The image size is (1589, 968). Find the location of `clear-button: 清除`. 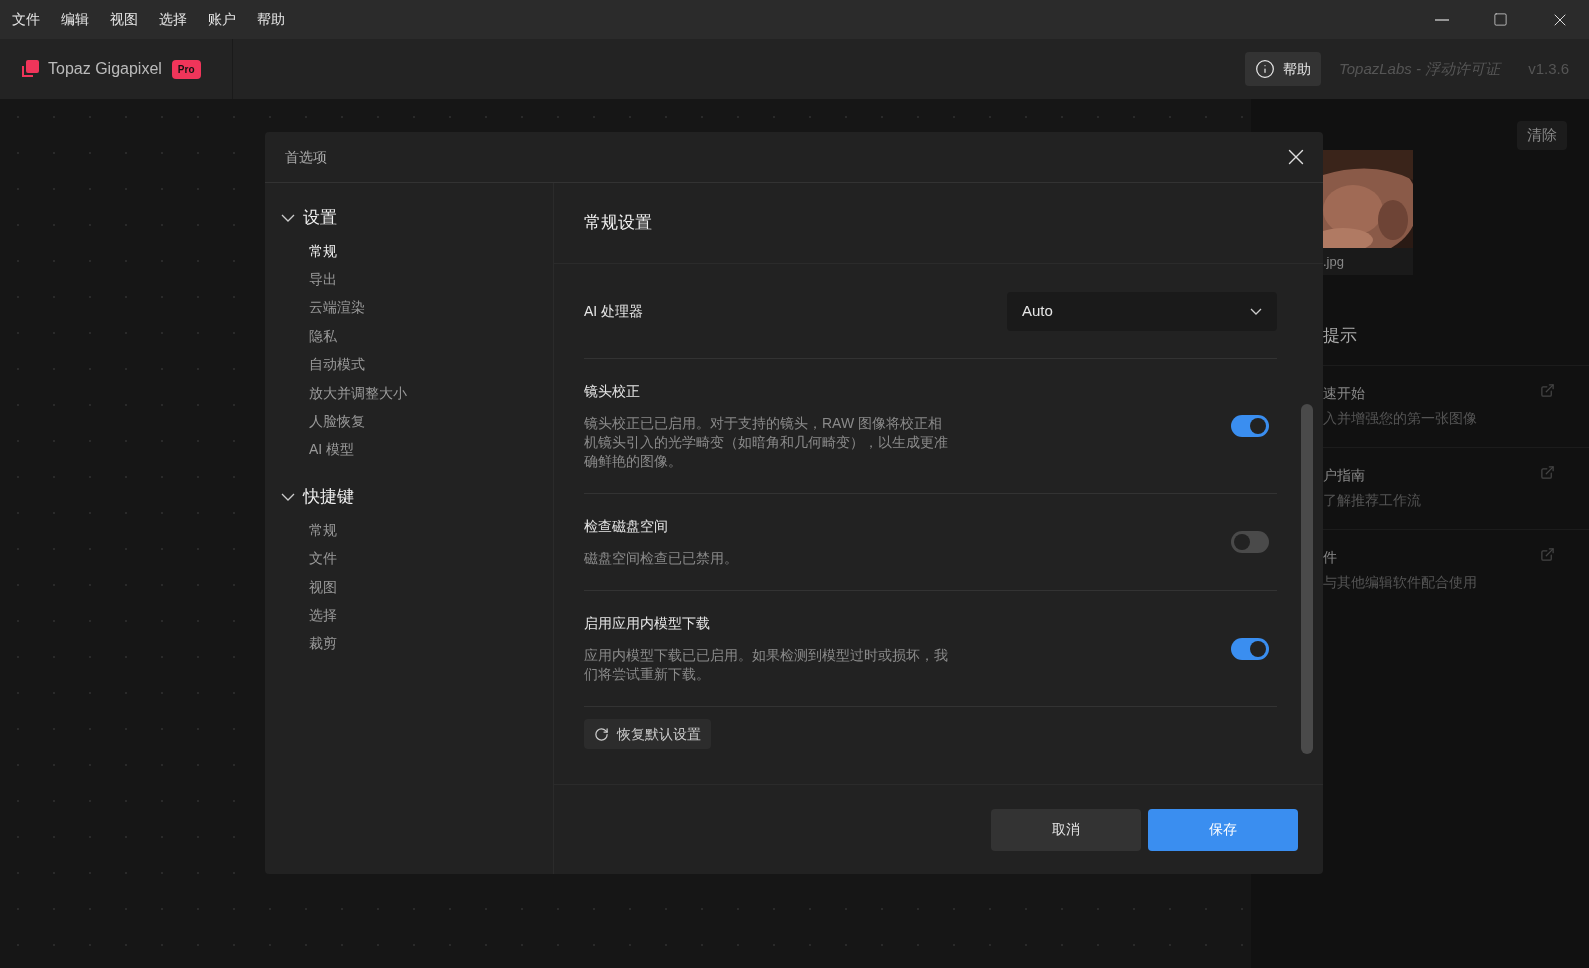

clear-button: 清除 is located at coordinates (1542, 135).